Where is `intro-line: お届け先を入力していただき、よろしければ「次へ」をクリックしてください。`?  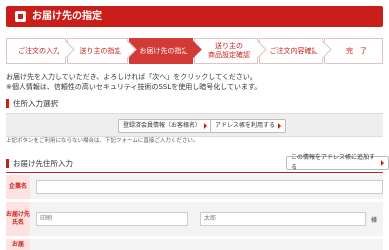
intro-line: お届け先を入力していただき、よろしければ「次へ」をクリックしてください。 is located at coordinates (131, 77).